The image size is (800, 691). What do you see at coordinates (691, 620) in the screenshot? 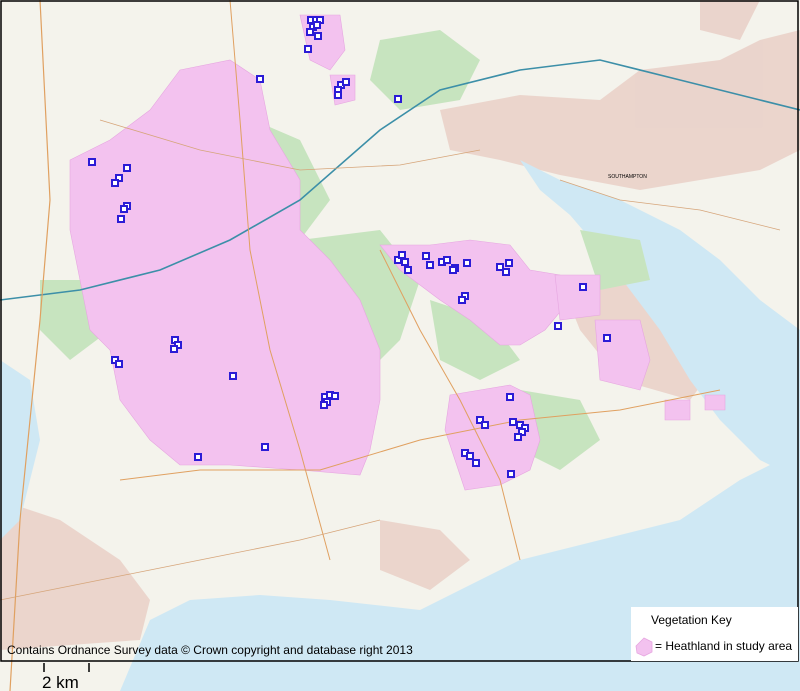
I see `legend-title: Vegetation Key` at bounding box center [691, 620].